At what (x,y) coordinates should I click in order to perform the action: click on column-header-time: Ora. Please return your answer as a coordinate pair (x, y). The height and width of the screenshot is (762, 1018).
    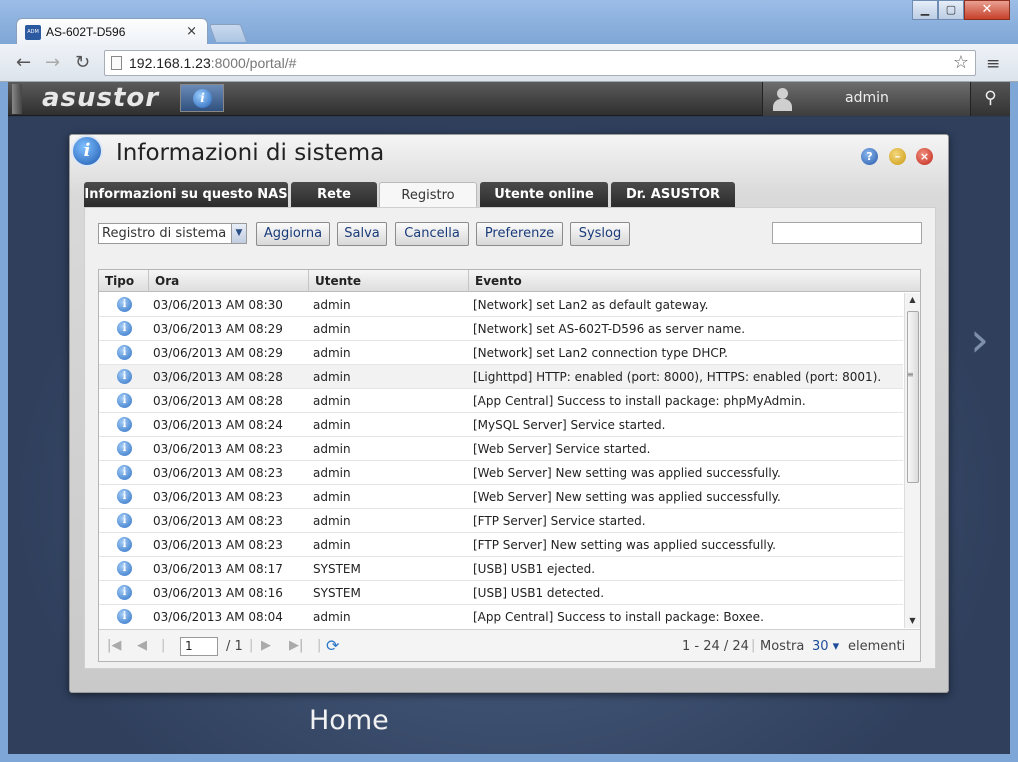
    Looking at the image, I should click on (229, 281).